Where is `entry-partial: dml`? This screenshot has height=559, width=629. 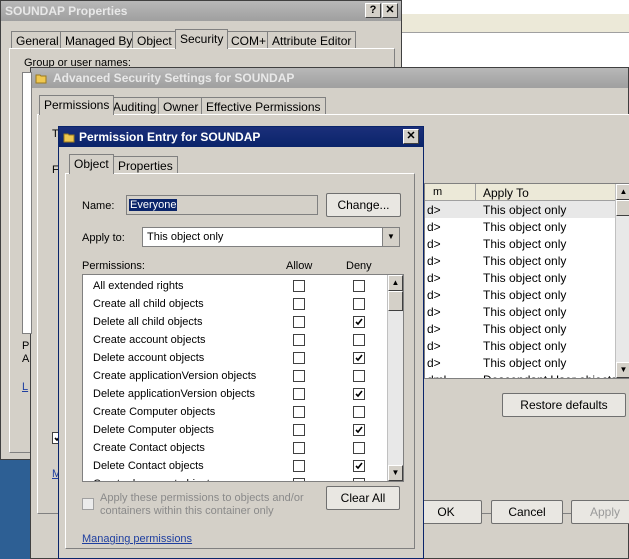 entry-partial: dml is located at coordinates (436, 375).